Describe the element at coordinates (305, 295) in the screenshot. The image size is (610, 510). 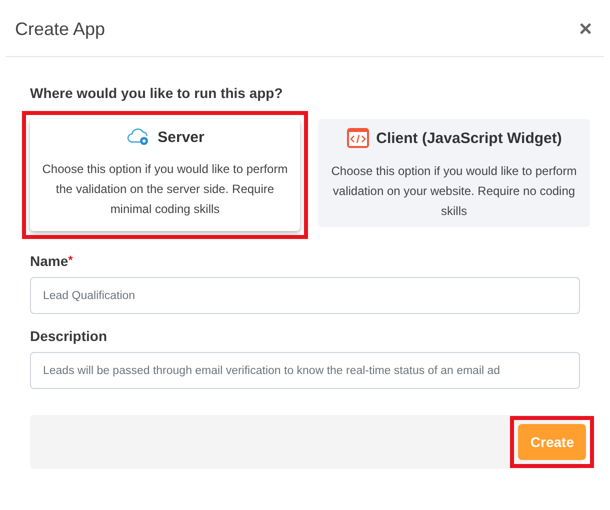
I see `input-field: Lead Qualification` at that location.